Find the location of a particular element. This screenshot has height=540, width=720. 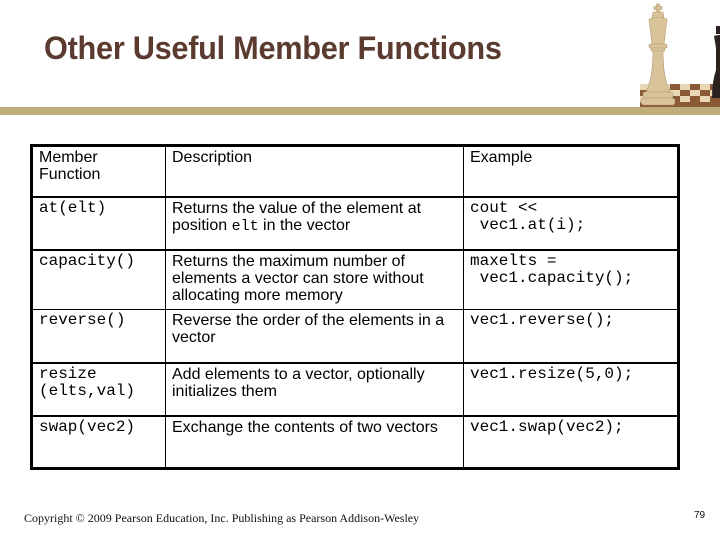

chess-king-icon is located at coordinates (680, 55).